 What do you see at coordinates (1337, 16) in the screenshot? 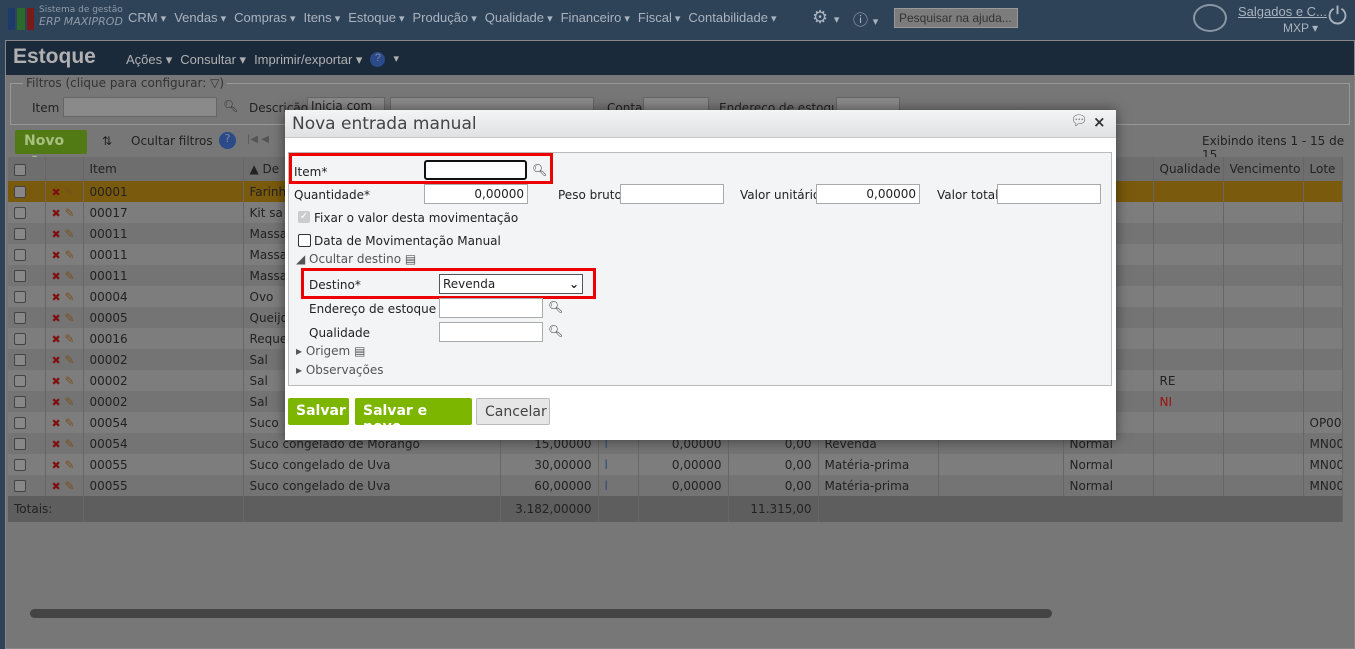
I see `power-icon: ⏻` at bounding box center [1337, 16].